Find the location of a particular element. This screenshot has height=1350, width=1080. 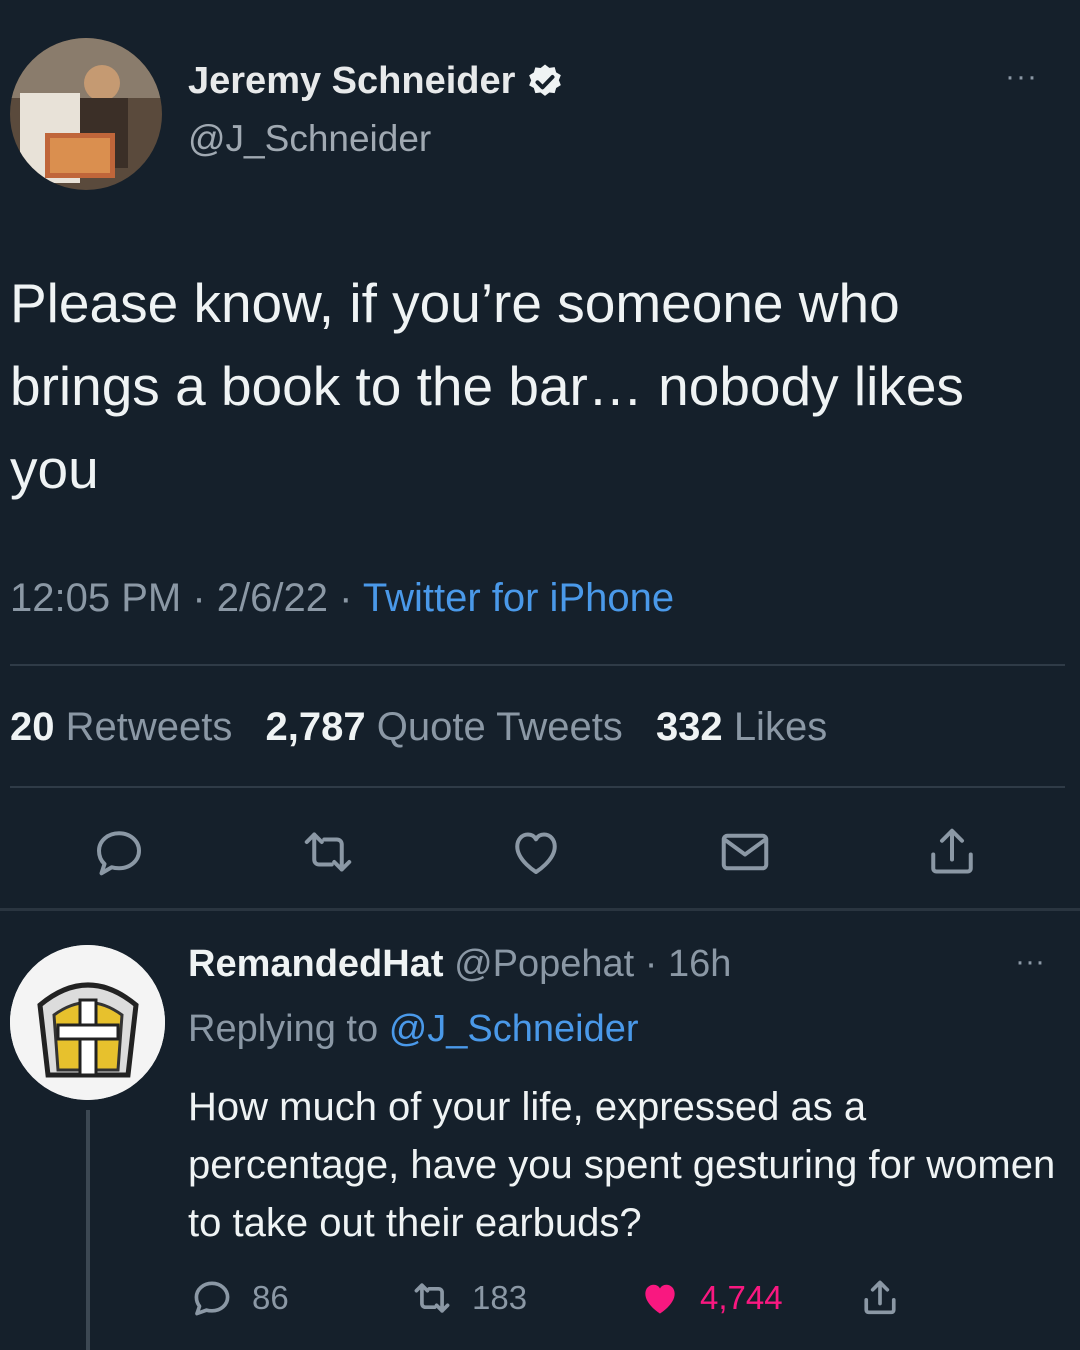

like-heart-icon is located at coordinates (536, 852).